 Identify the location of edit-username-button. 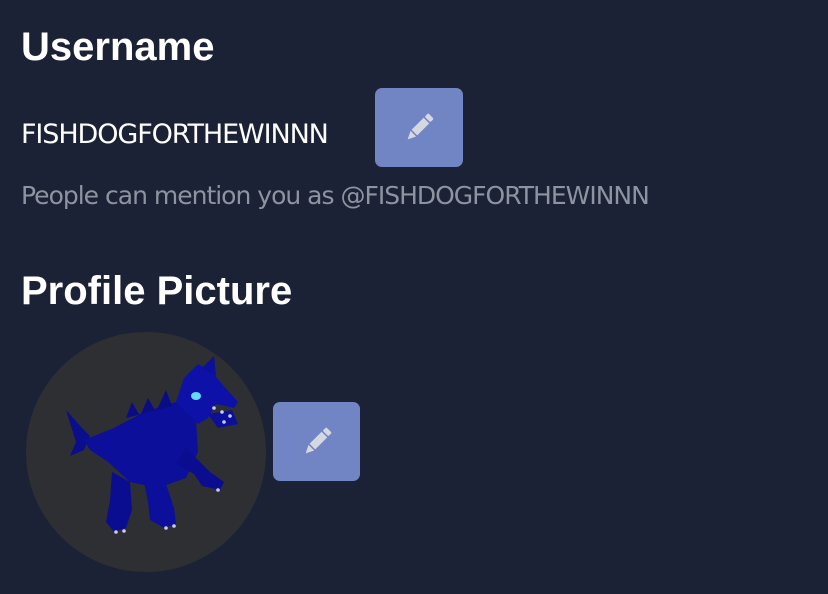
(419, 127).